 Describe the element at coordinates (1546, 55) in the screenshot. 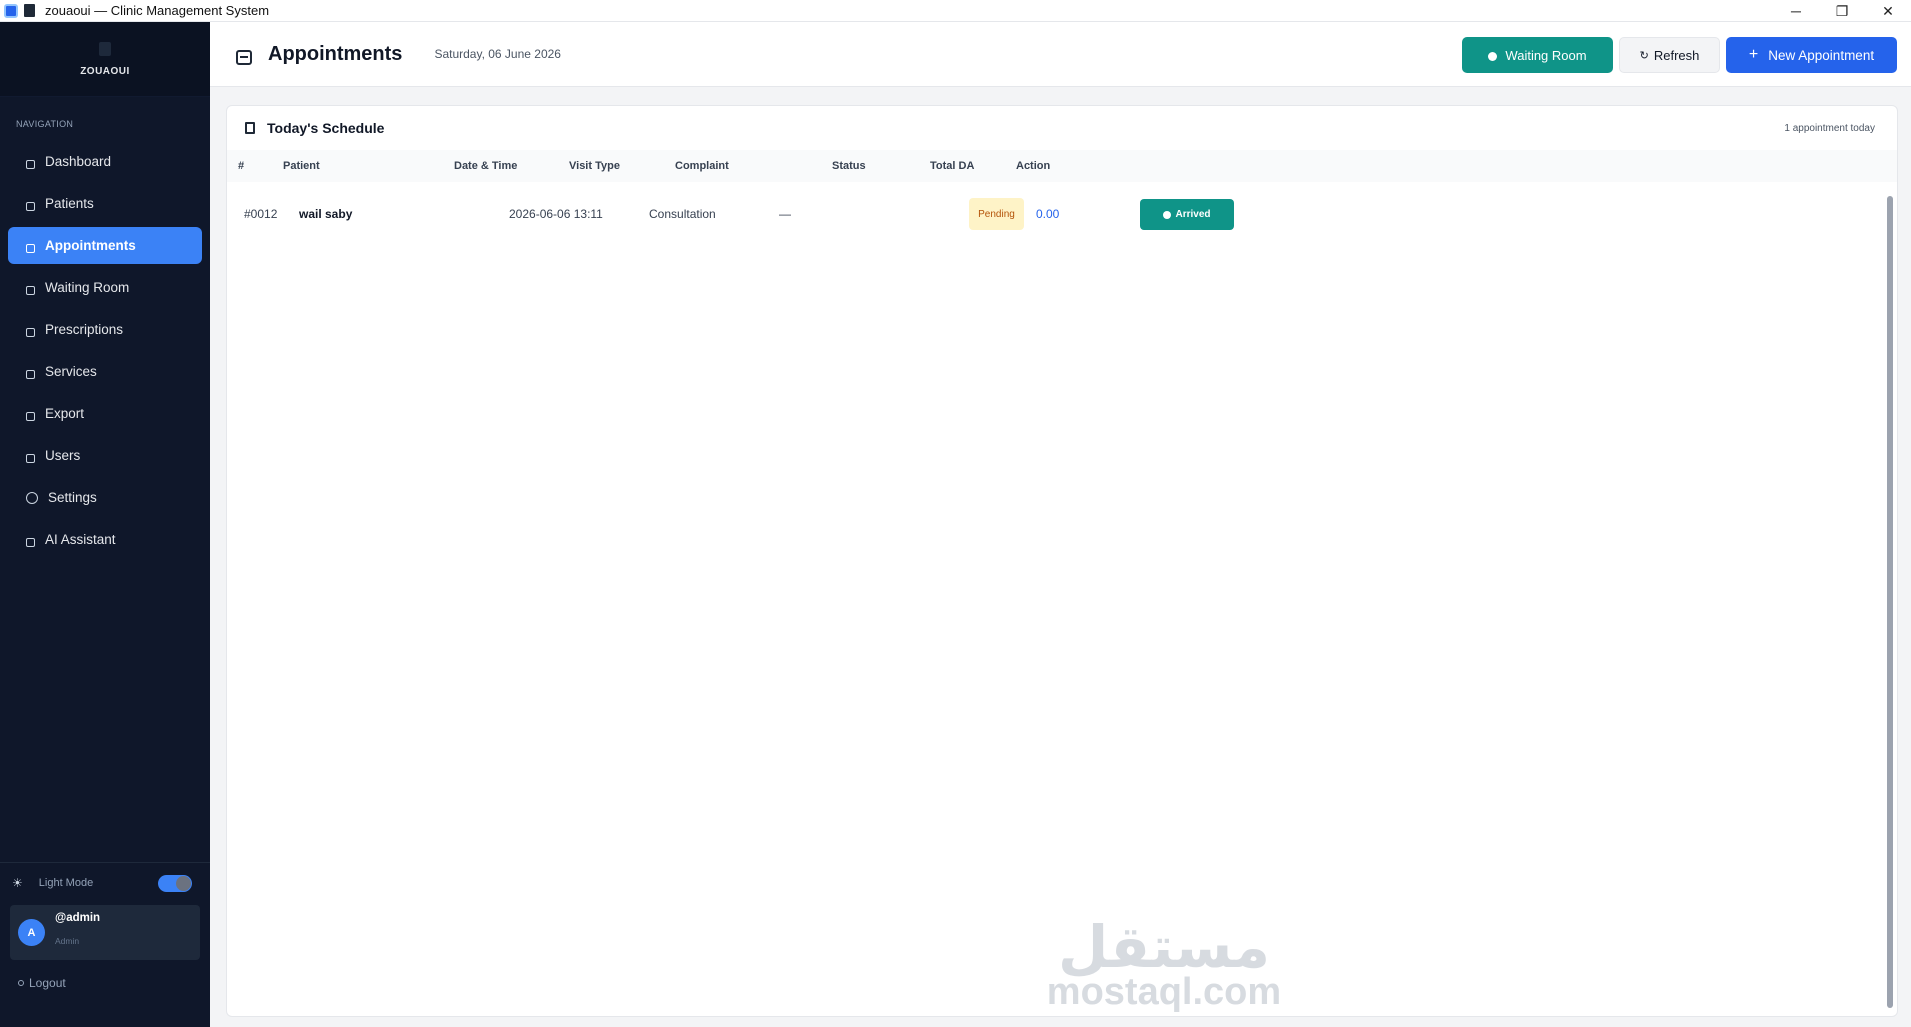

I see `waiting-room-button-label: Waiting Room` at that location.